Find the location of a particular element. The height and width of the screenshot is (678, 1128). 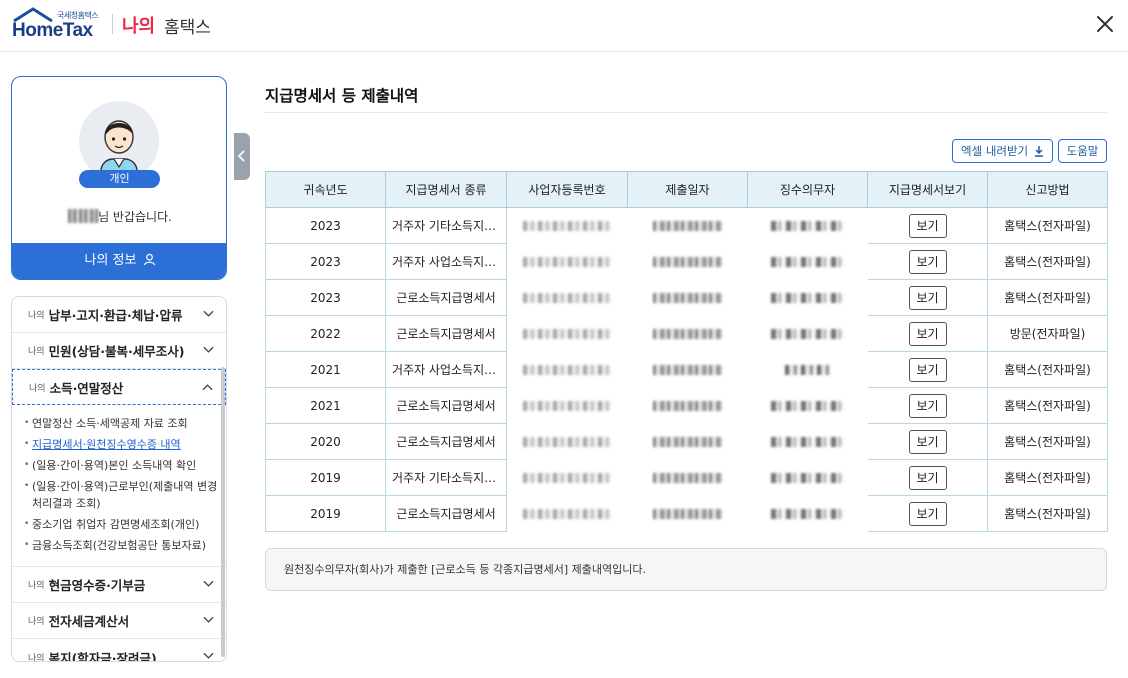

table-row: 2022 근로소득지급명세서 보기 방문(전자파일) is located at coordinates (686, 333).